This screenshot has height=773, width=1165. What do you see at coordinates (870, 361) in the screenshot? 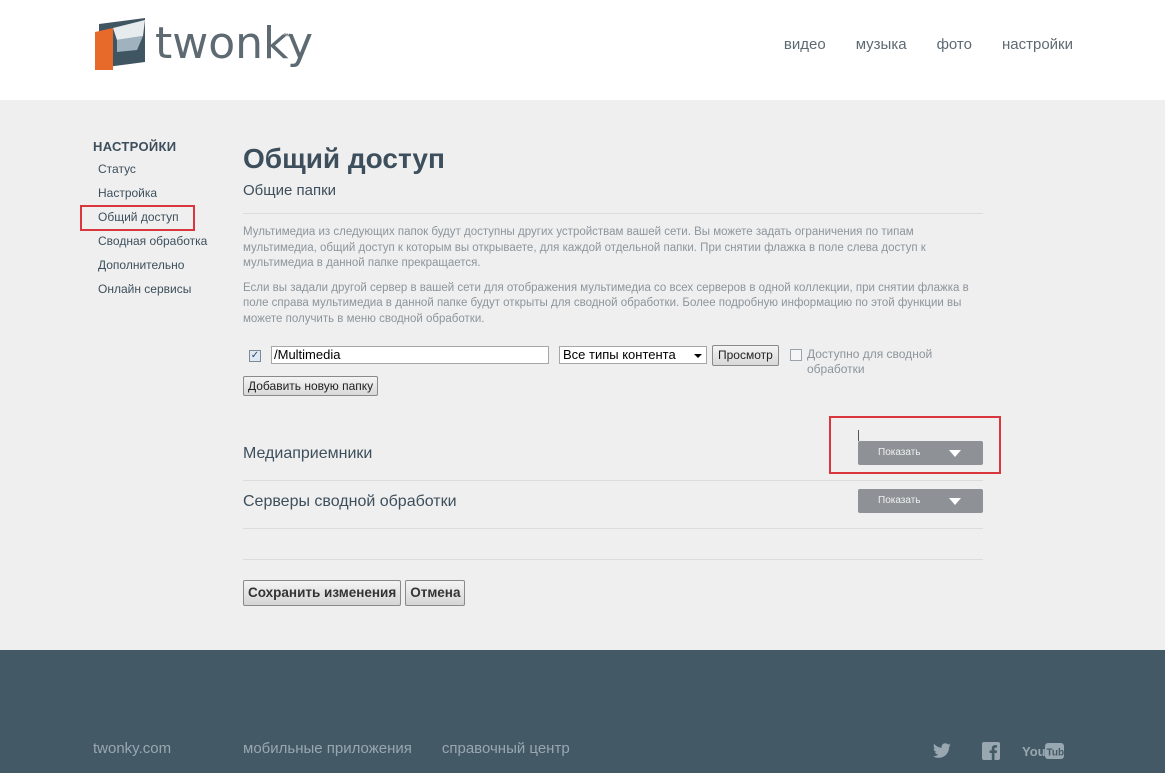
I see `aggregation-label: Доступно для сводной обработки` at bounding box center [870, 361].